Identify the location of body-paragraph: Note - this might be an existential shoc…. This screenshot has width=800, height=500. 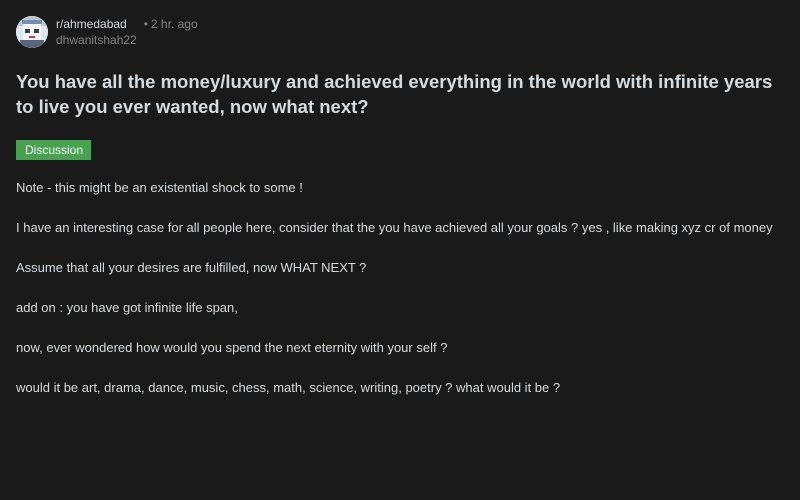
(159, 187).